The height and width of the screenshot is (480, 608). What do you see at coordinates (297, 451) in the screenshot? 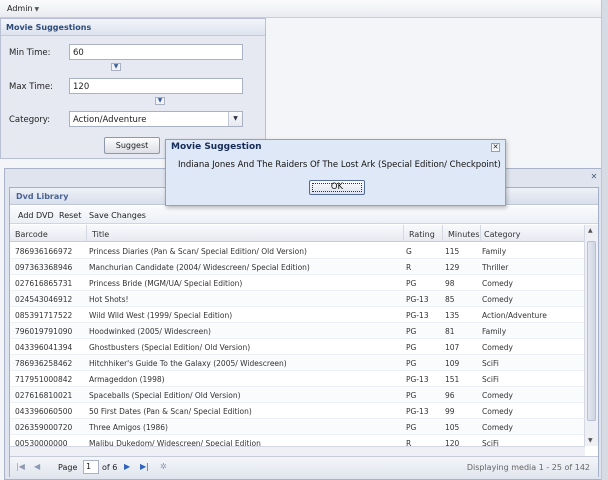
I see `horizontal-scrollbar` at bounding box center [297, 451].